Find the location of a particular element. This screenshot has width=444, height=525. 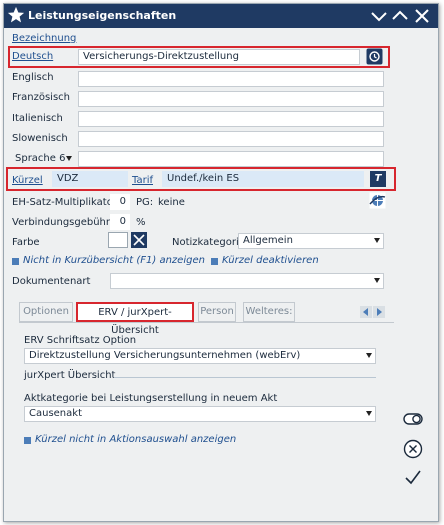

sprache6-input is located at coordinates (231, 159).